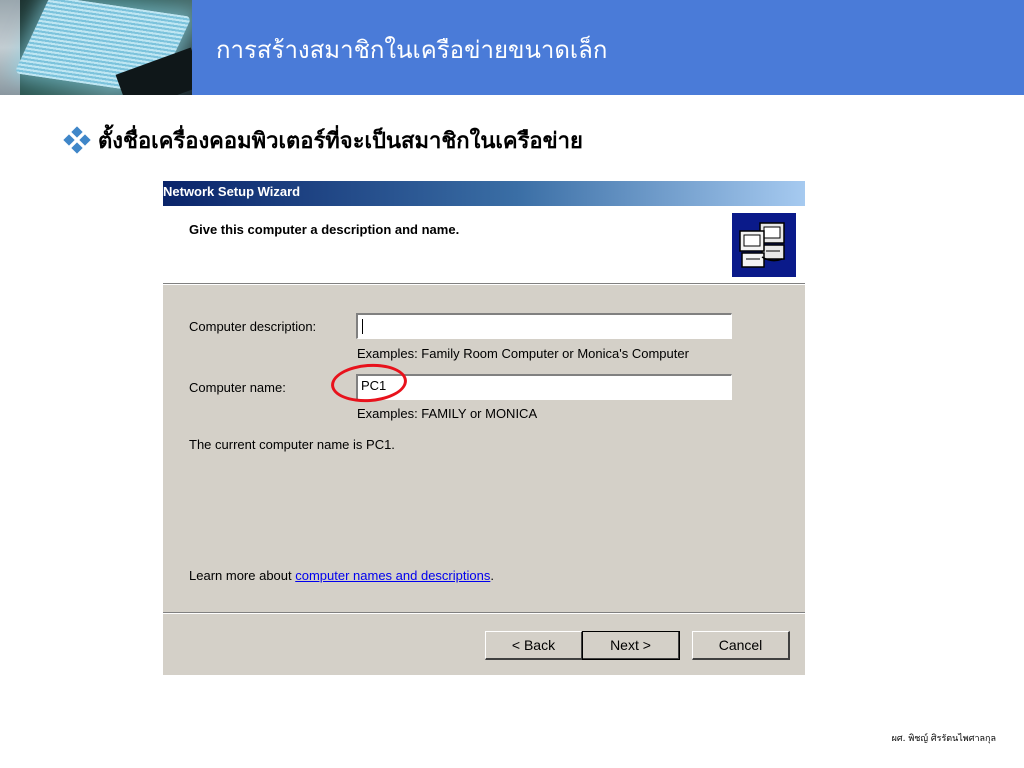 Image resolution: width=1024 pixels, height=768 pixels. I want to click on slide-header: การสร้างสมาชิกในเครือข่ายขนาดเล็ก, so click(512, 47).